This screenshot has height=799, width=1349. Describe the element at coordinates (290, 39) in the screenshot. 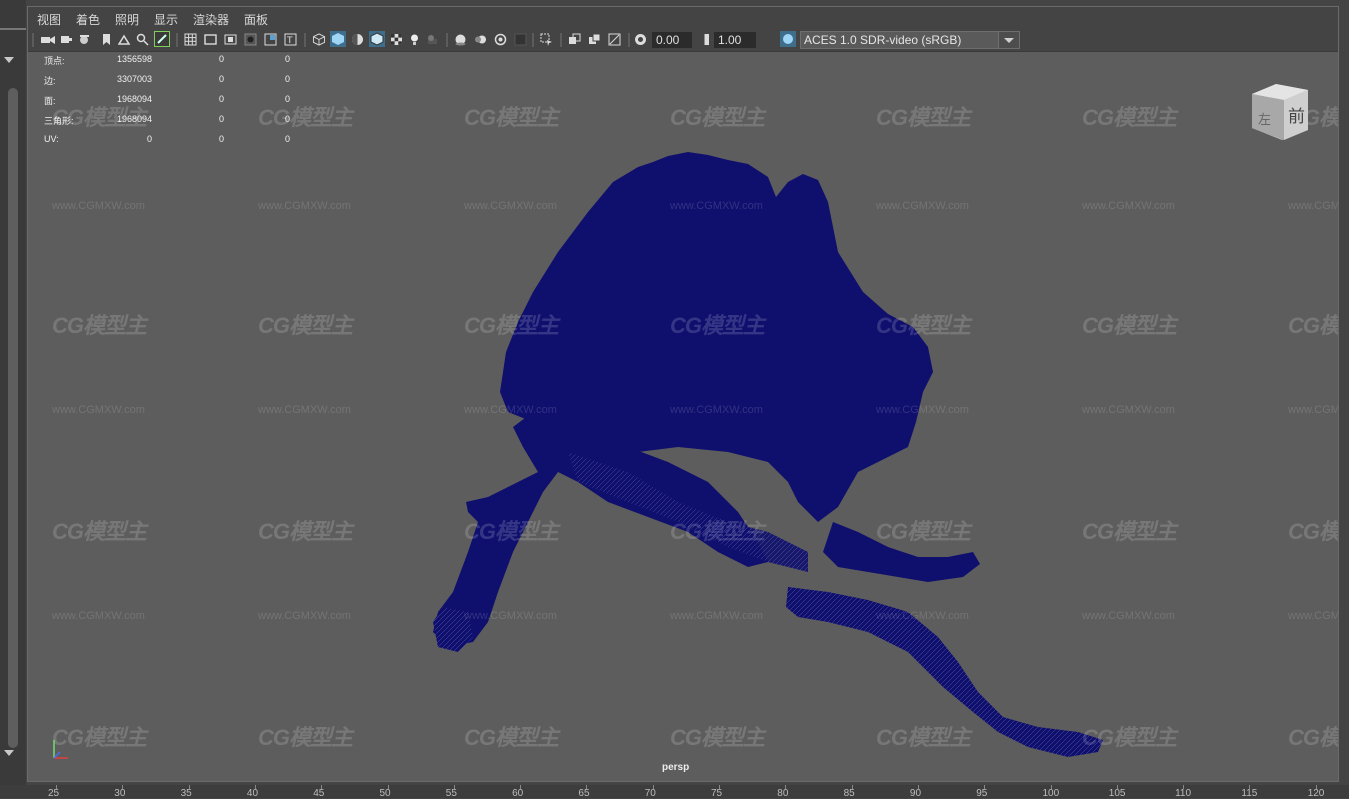

I see `safe-title-icon: T` at that location.